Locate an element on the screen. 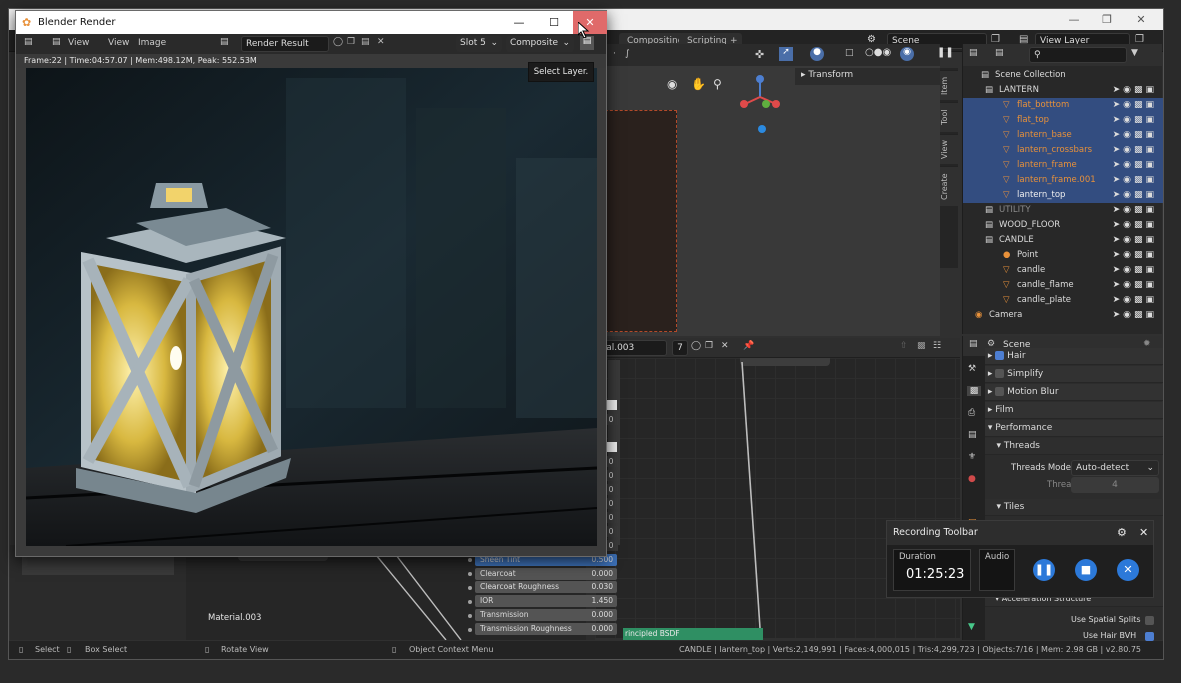 This screenshot has height=683, width=1181. threads-value-field: 4 is located at coordinates (1115, 485).